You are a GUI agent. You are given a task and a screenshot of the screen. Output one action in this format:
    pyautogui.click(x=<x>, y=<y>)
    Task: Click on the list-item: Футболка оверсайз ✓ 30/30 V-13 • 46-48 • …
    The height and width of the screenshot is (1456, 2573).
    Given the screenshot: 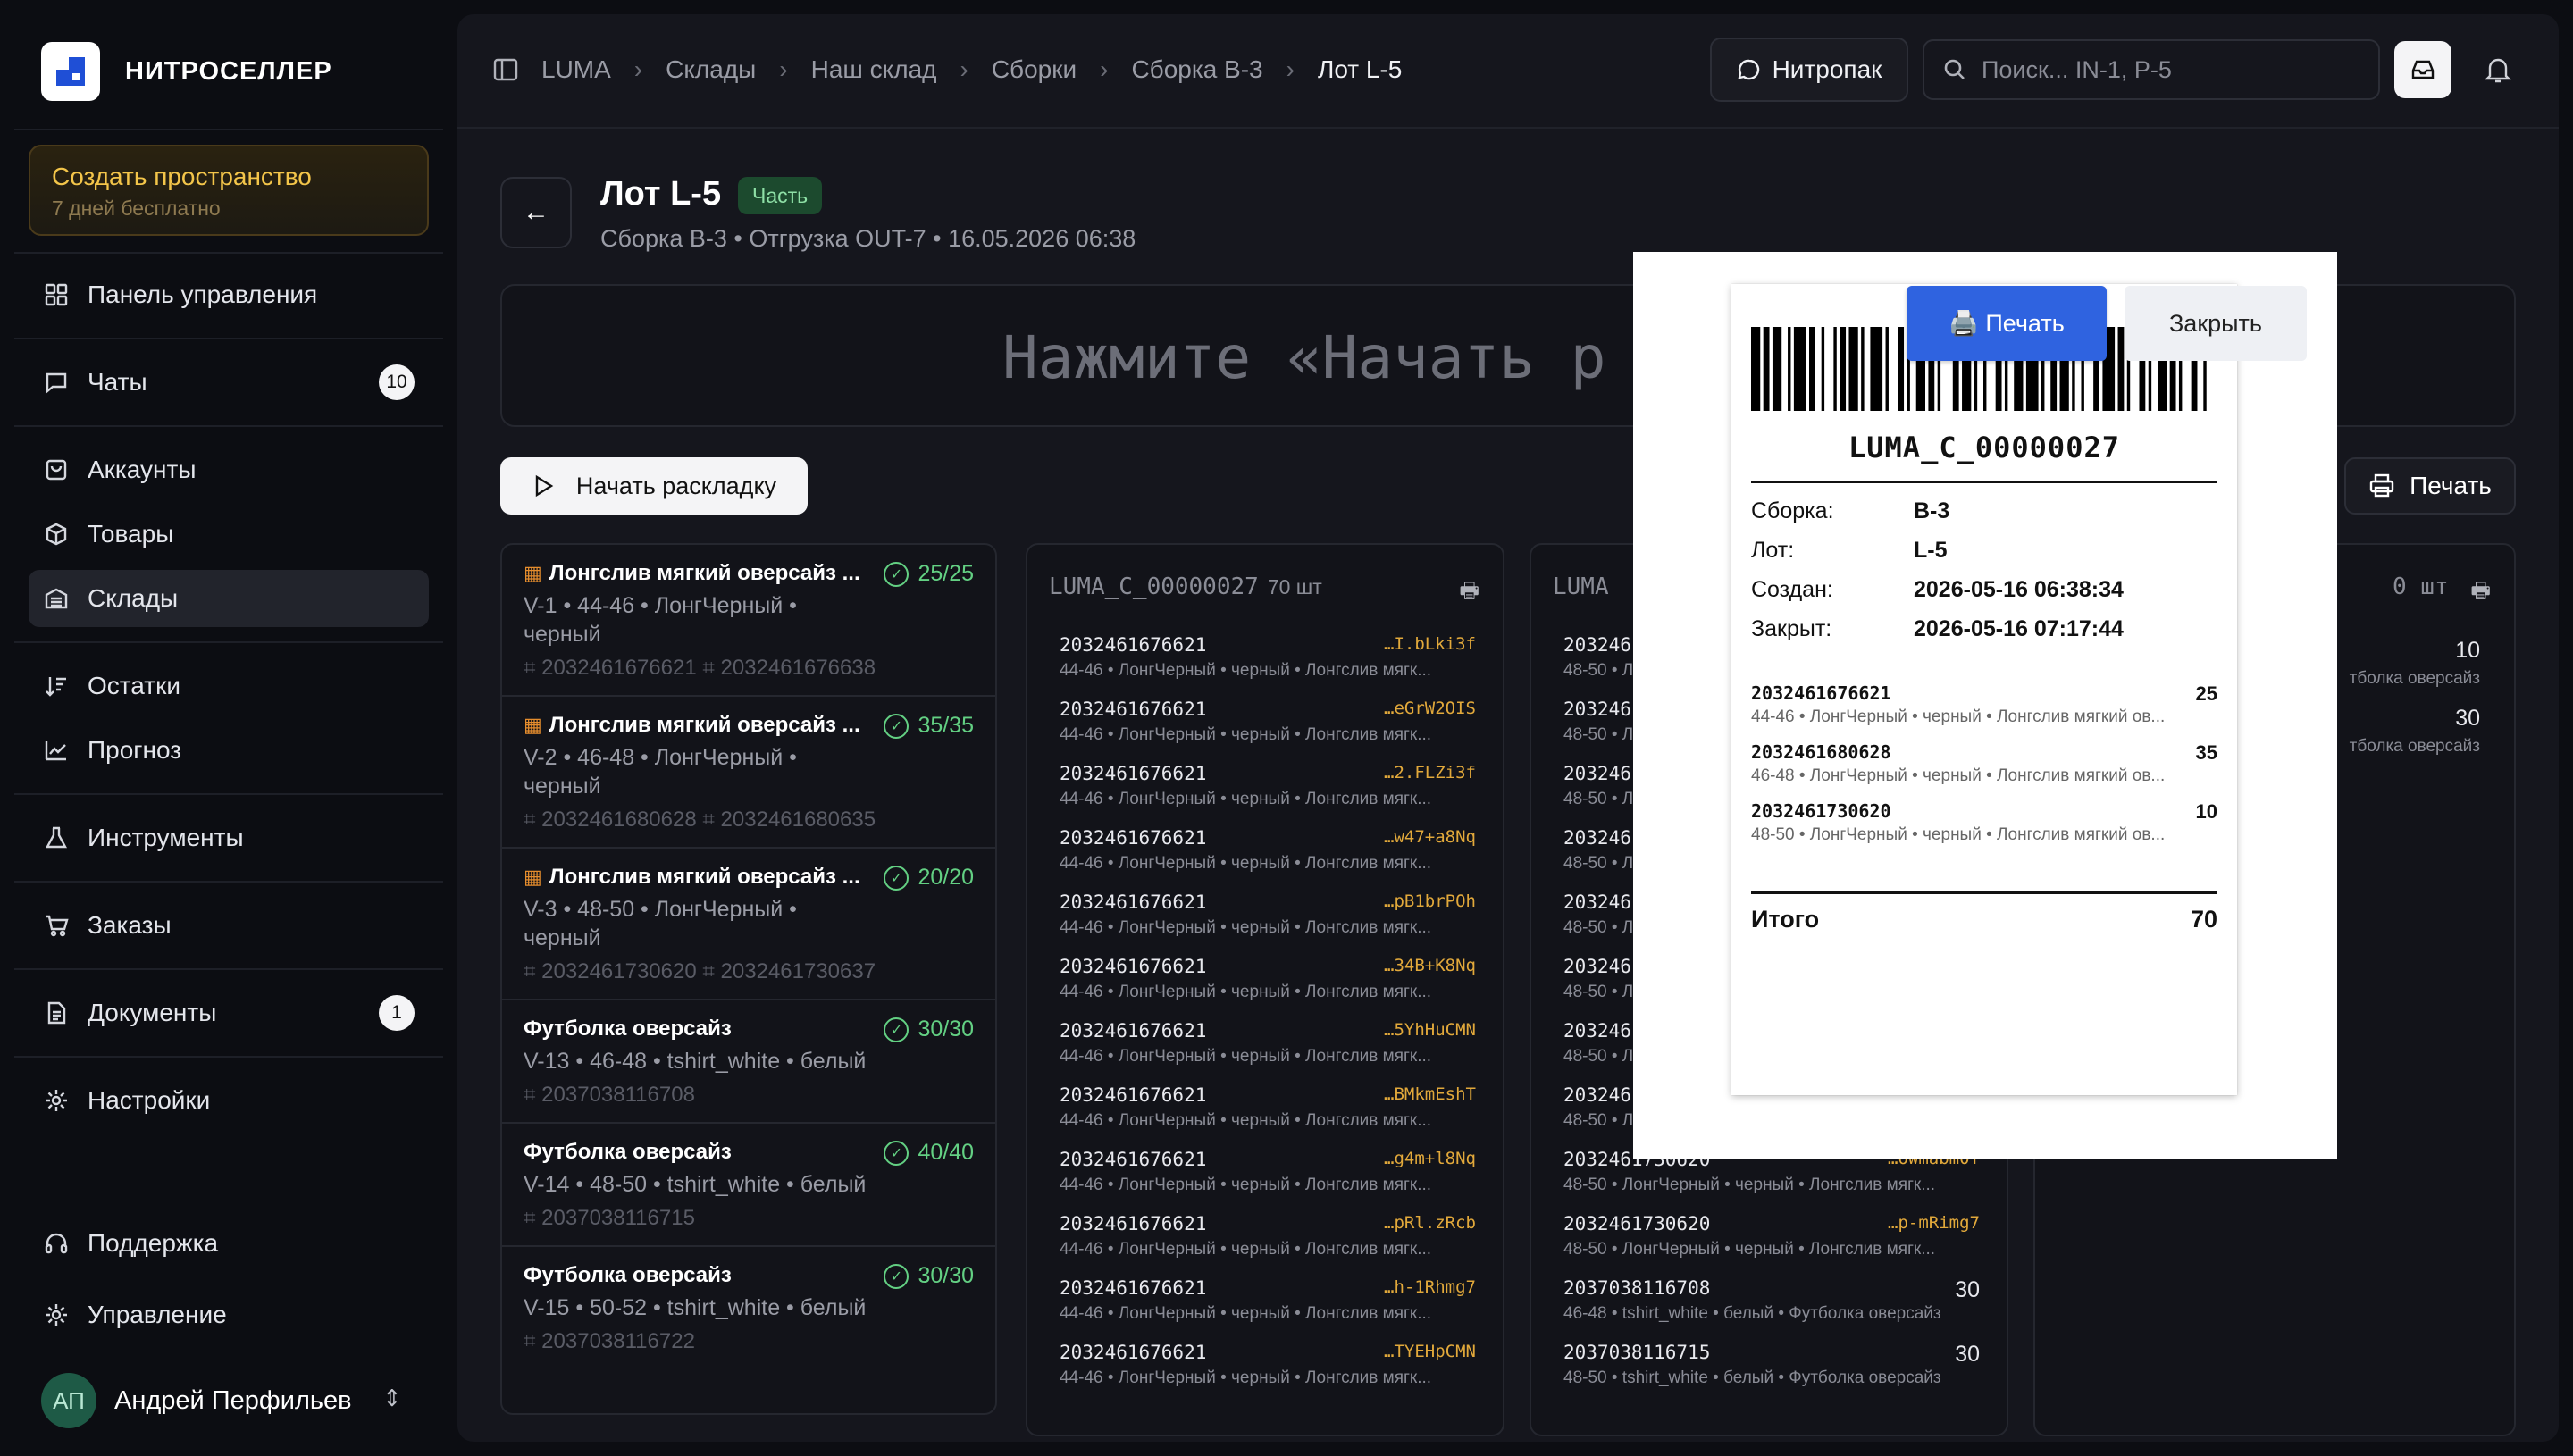 What is the action you would take?
    pyautogui.click(x=748, y=1062)
    